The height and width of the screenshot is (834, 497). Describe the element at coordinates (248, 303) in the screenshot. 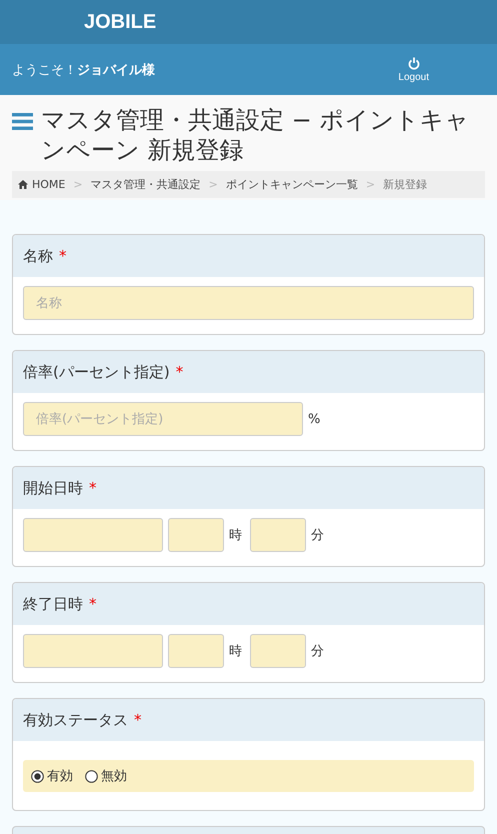

I see `name-field: 名称` at that location.